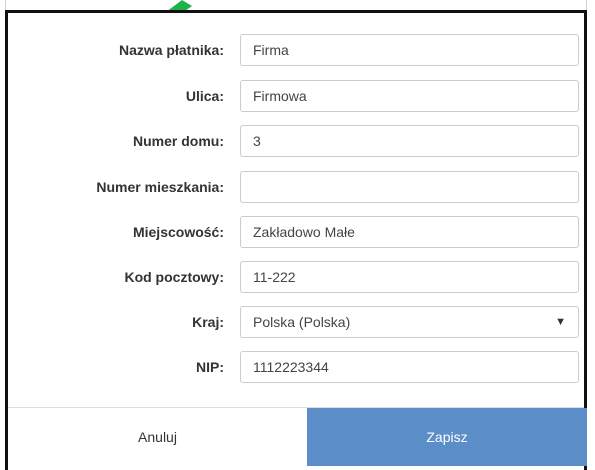 This screenshot has height=470, width=595. I want to click on row-postal-code: Kod pocztowy: 11-222, so click(296, 277).